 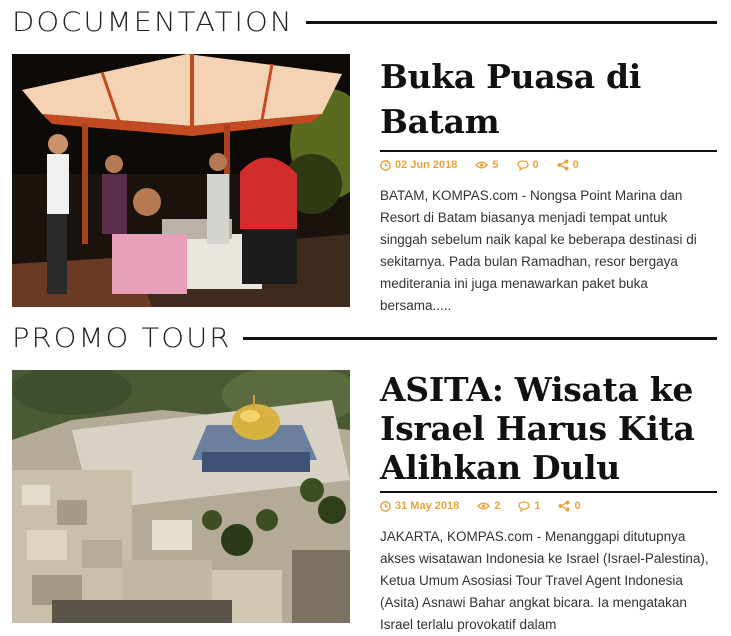 What do you see at coordinates (495, 165) in the screenshot?
I see `views-count: 5` at bounding box center [495, 165].